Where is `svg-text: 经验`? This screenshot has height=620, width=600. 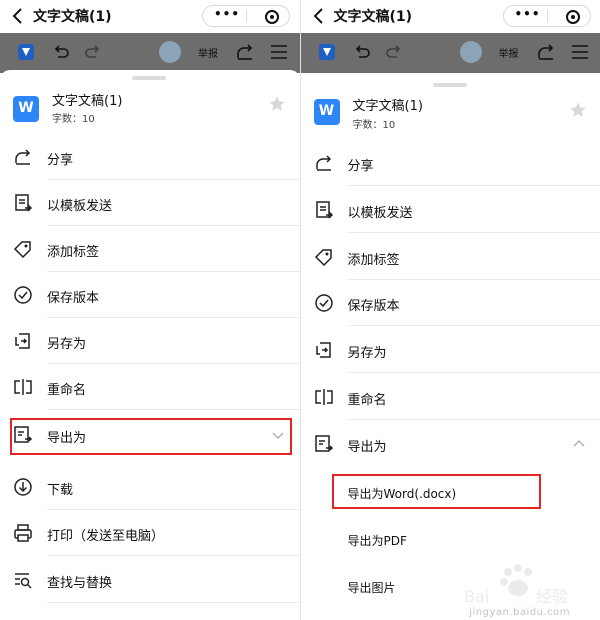
svg-text: 经验 is located at coordinates (552, 596).